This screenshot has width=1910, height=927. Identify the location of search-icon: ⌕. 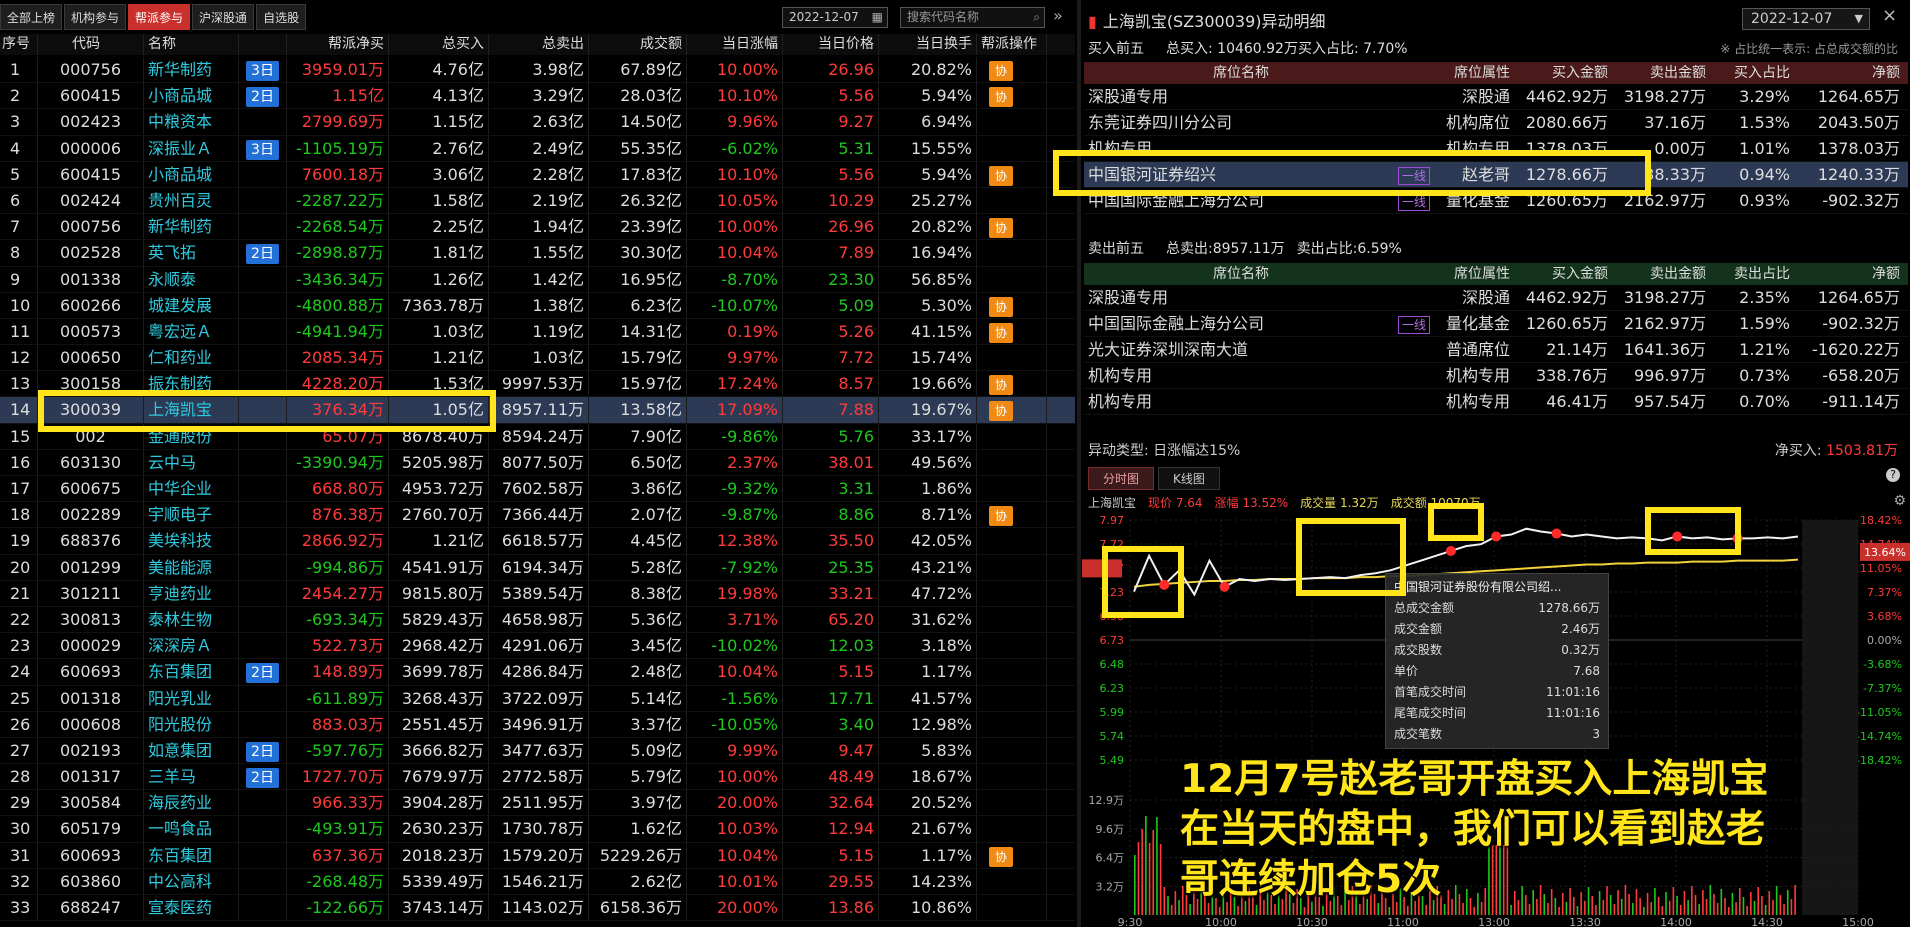
(1036, 17).